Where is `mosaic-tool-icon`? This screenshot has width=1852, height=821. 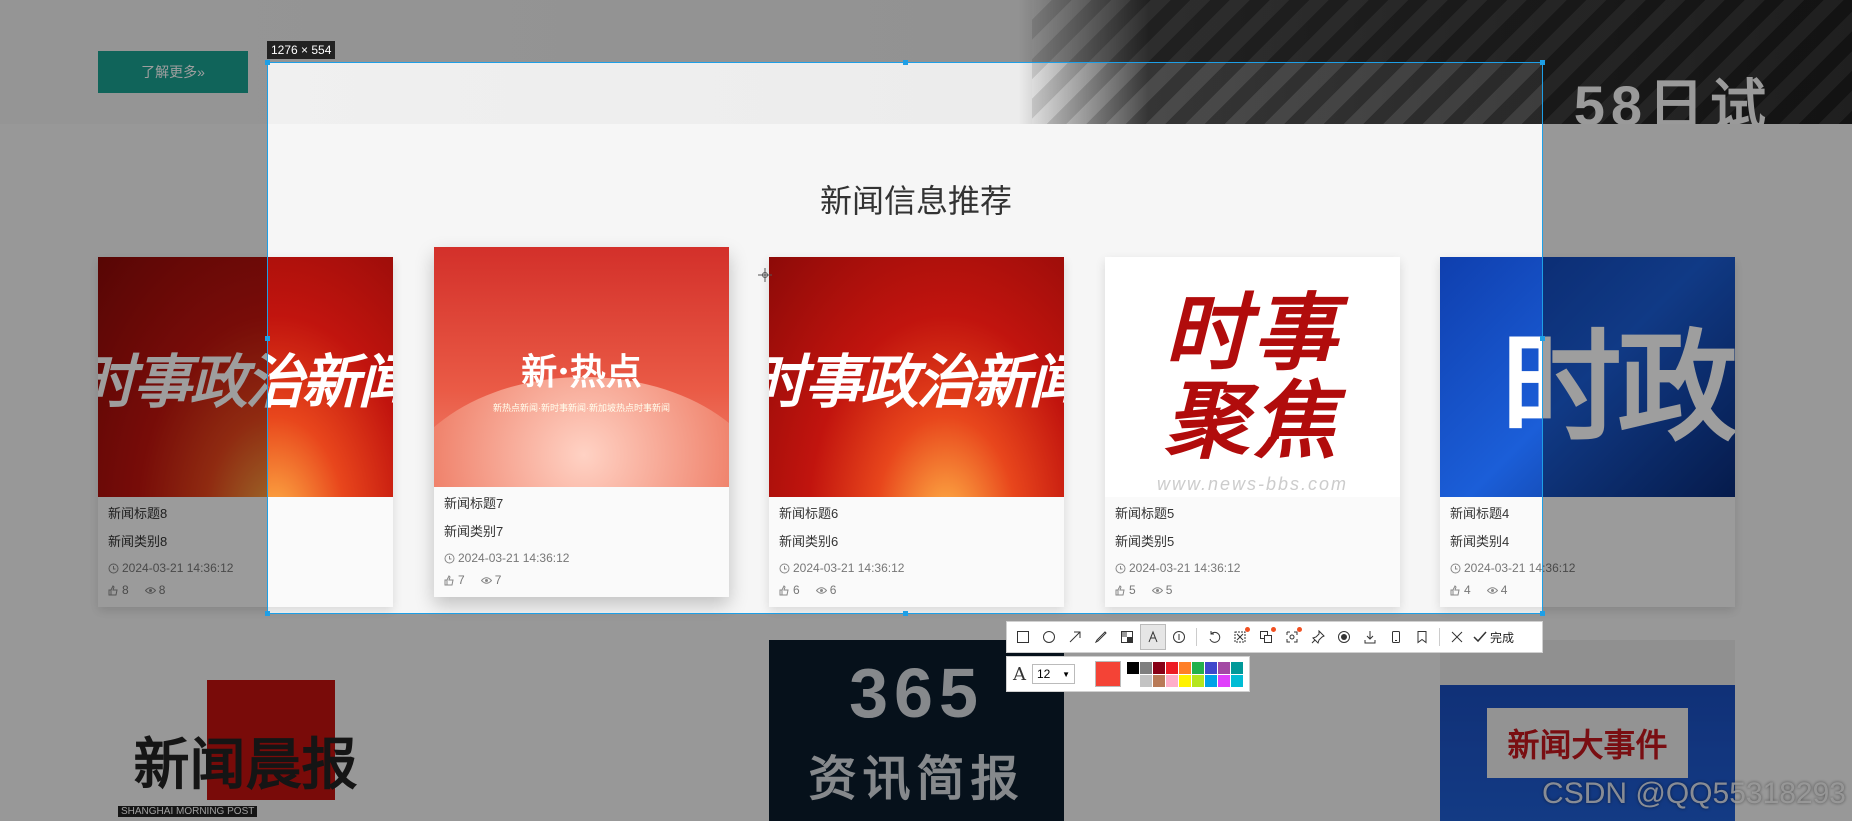
mosaic-tool-icon is located at coordinates (1127, 637).